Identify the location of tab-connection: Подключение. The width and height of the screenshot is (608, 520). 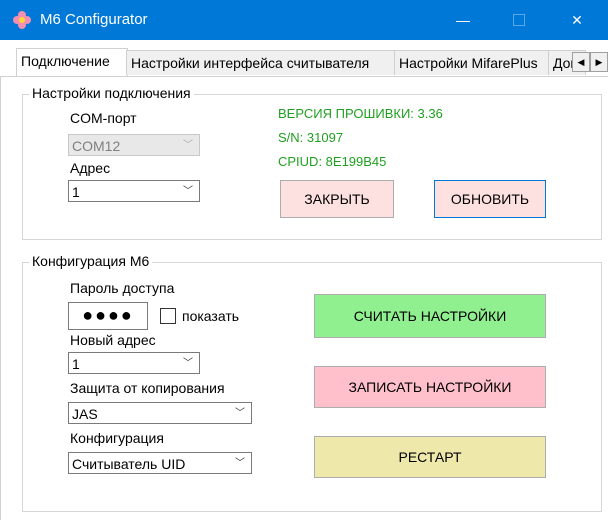
(72, 62).